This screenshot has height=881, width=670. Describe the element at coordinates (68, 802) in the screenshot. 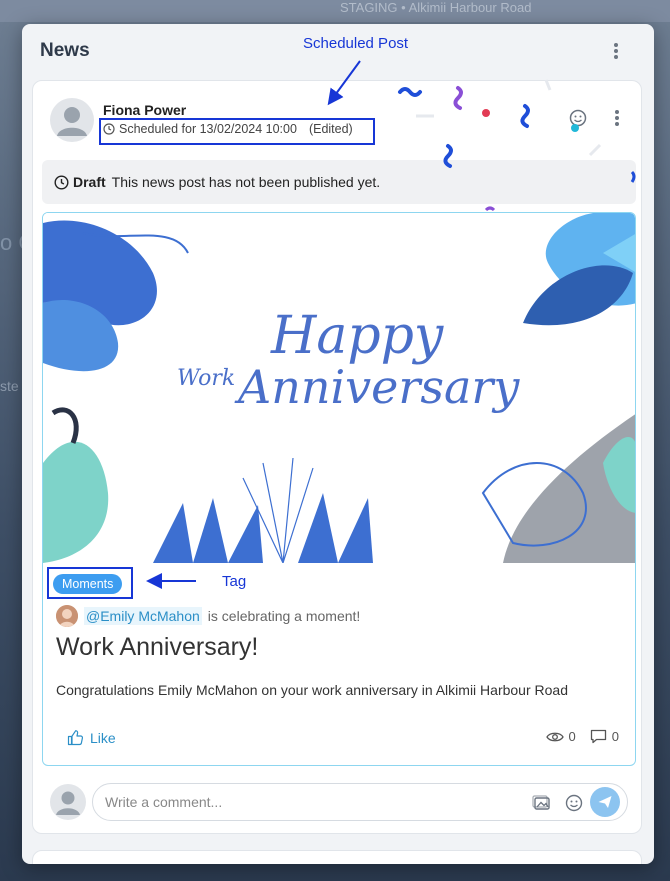

I see `current-user-avatar` at that location.